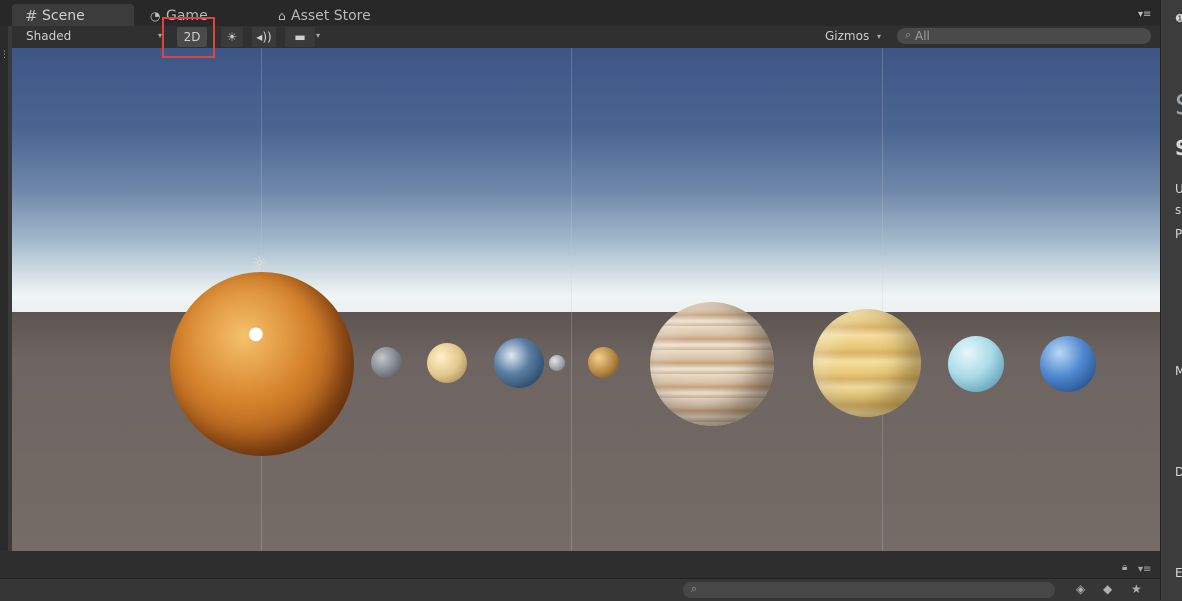 The image size is (1182, 601). What do you see at coordinates (1178, 472) in the screenshot?
I see `panel-fragment: D` at bounding box center [1178, 472].